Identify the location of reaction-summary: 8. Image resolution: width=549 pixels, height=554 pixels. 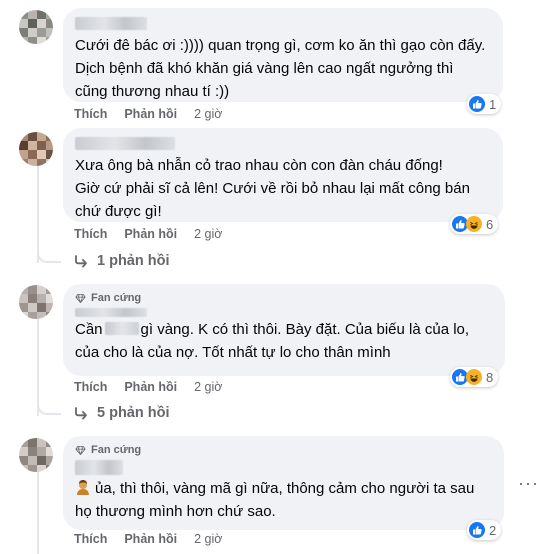
(474, 377).